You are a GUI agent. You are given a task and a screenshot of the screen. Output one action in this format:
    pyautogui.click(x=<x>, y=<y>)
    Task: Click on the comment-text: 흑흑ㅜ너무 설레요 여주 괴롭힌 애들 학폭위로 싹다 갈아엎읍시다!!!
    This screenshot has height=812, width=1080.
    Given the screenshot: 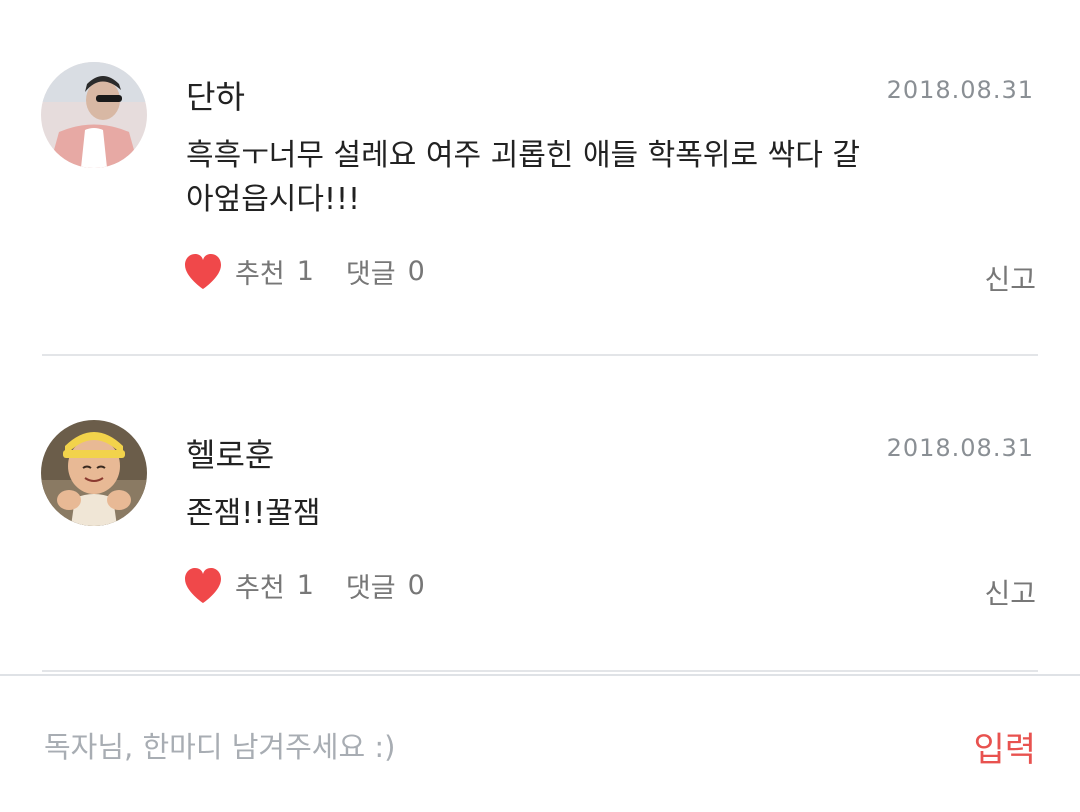 What is the action you would take?
    pyautogui.click(x=523, y=177)
    